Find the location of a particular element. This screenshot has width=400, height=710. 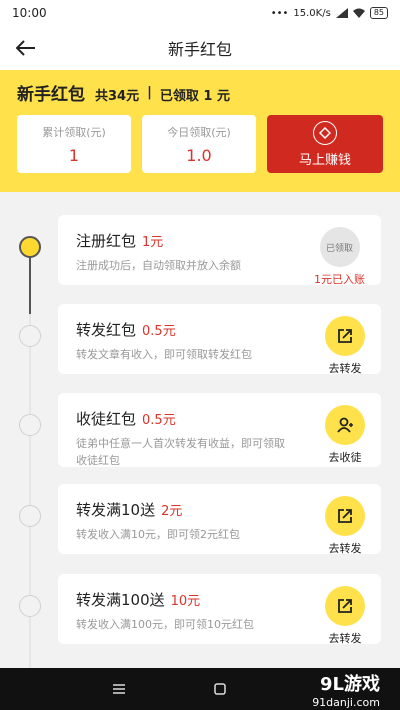

wifi-icon is located at coordinates (358, 13).